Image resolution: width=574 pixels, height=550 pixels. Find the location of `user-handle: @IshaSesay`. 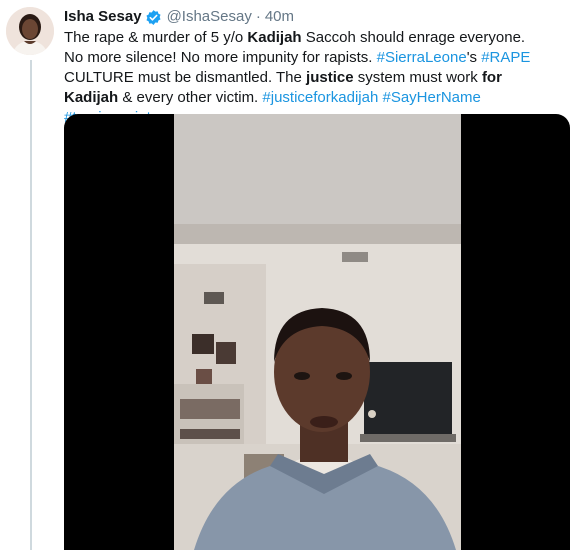

user-handle: @IshaSesay is located at coordinates (209, 17).